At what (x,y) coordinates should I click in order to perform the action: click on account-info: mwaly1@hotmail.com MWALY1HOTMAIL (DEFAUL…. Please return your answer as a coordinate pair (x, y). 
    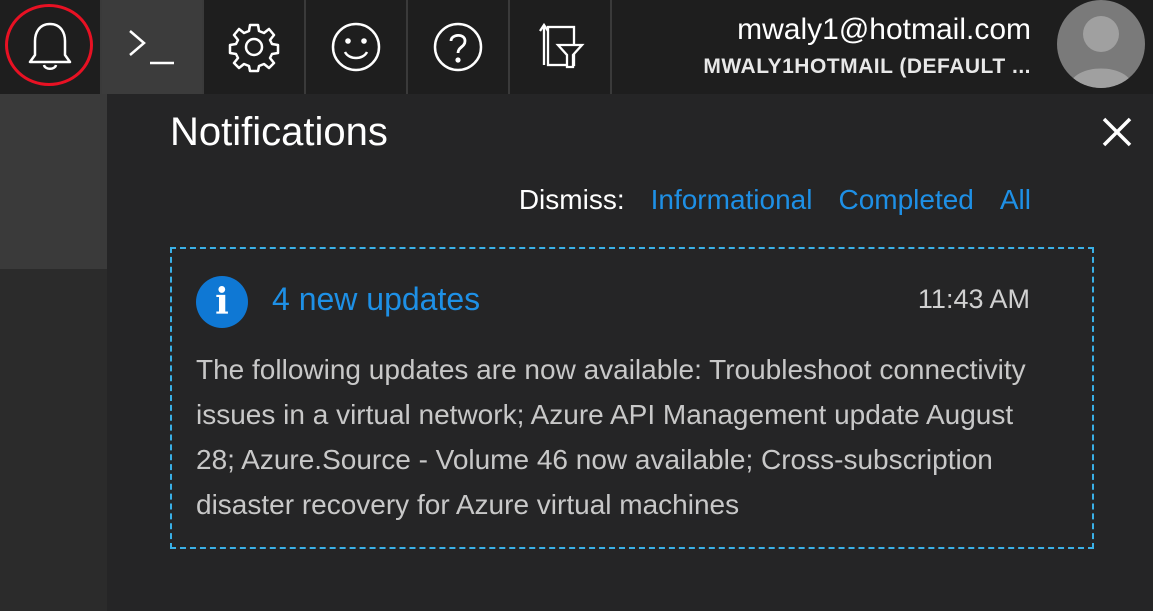
    Looking at the image, I should click on (867, 47).